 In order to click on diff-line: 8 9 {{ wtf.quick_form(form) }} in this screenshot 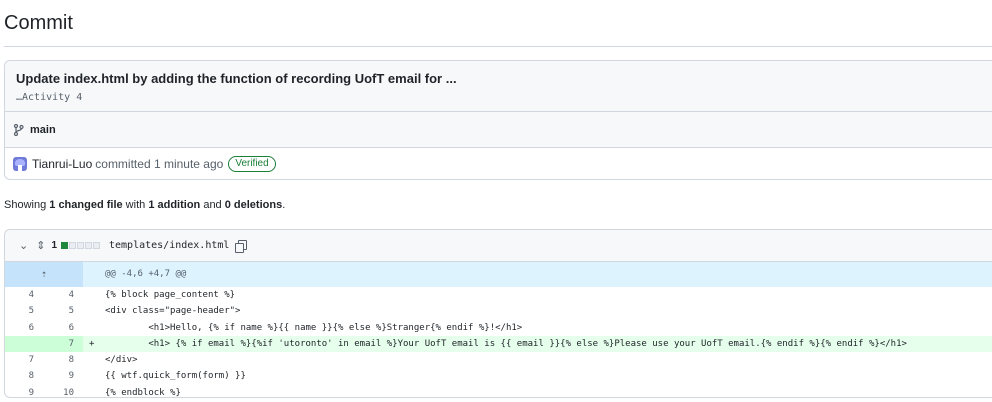, I will do `click(498, 376)`.